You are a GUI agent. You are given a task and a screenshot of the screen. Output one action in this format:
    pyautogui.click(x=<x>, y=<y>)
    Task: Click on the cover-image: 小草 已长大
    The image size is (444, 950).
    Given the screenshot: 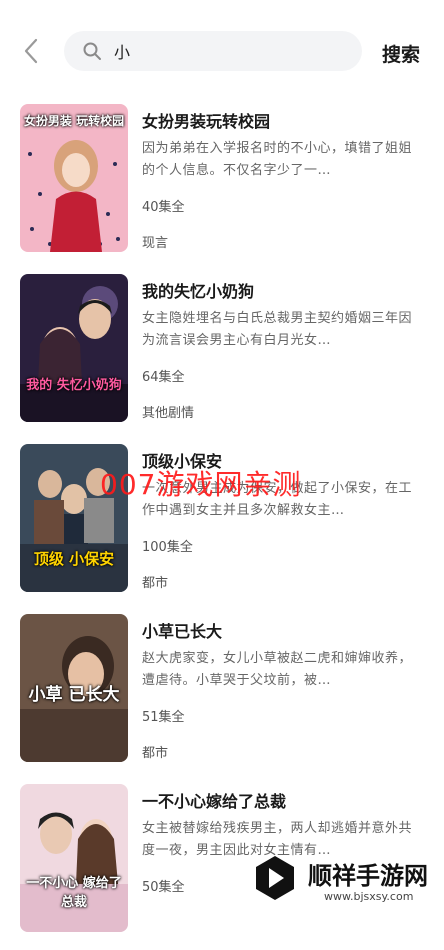 What is the action you would take?
    pyautogui.click(x=74, y=688)
    